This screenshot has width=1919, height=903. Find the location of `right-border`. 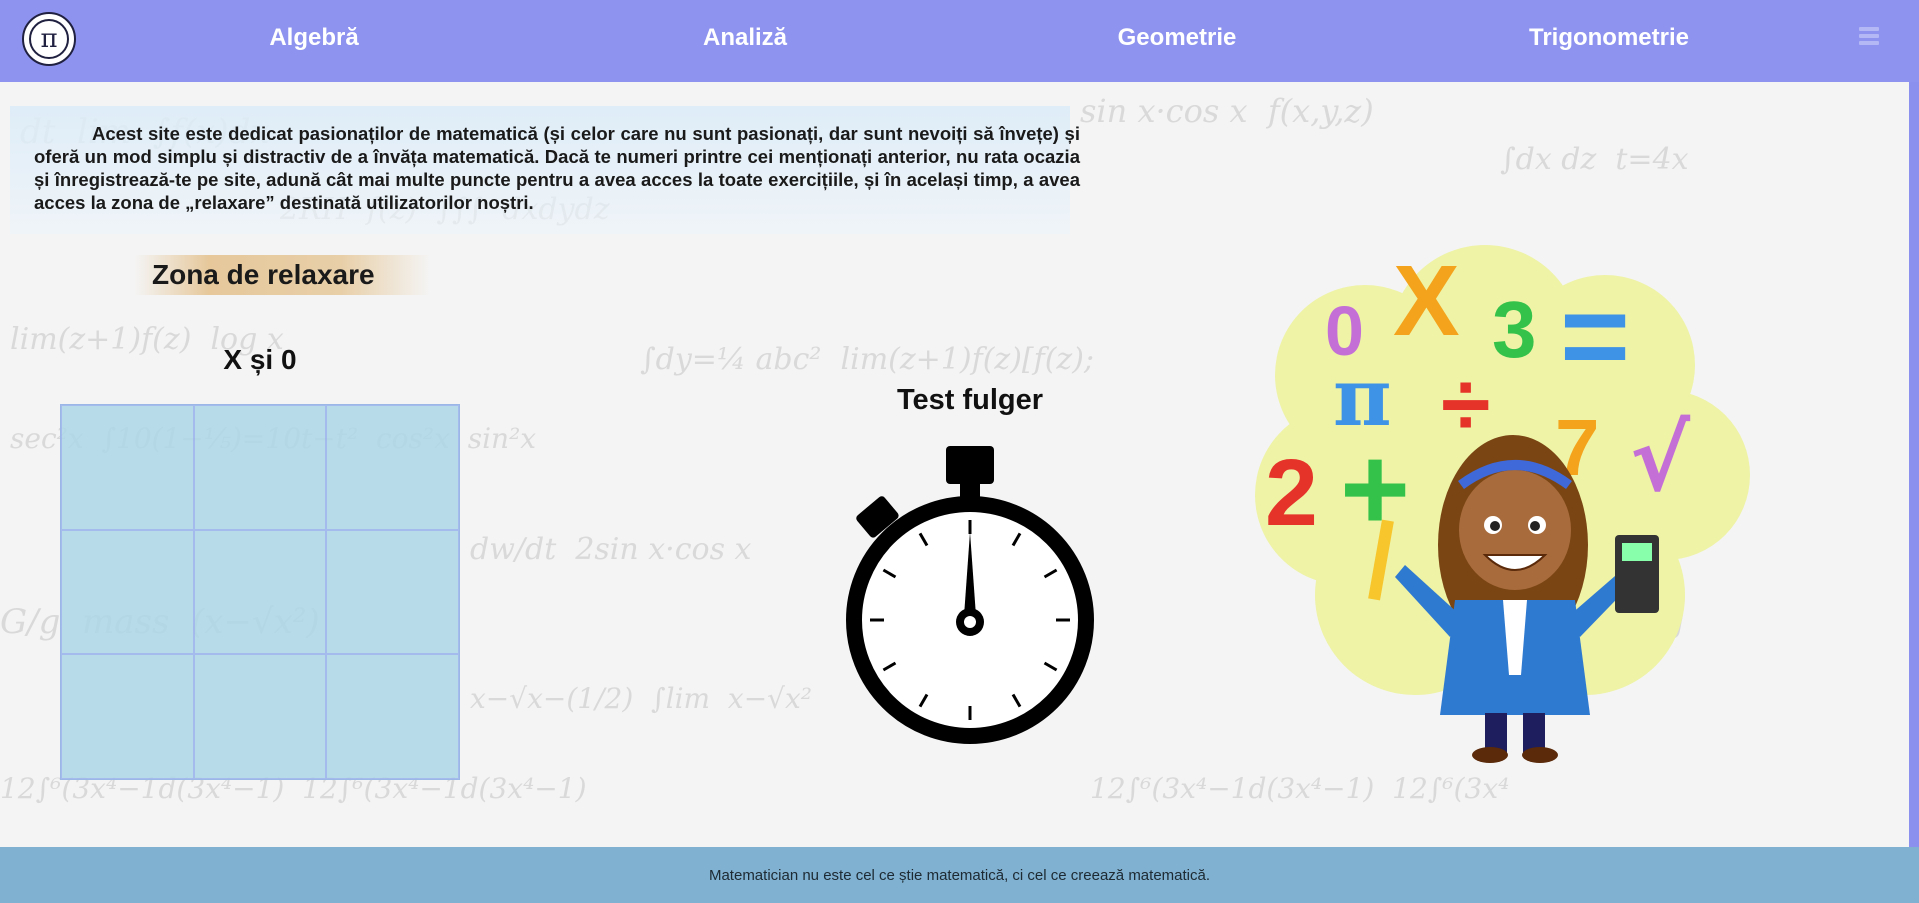

right-border is located at coordinates (1914, 464).